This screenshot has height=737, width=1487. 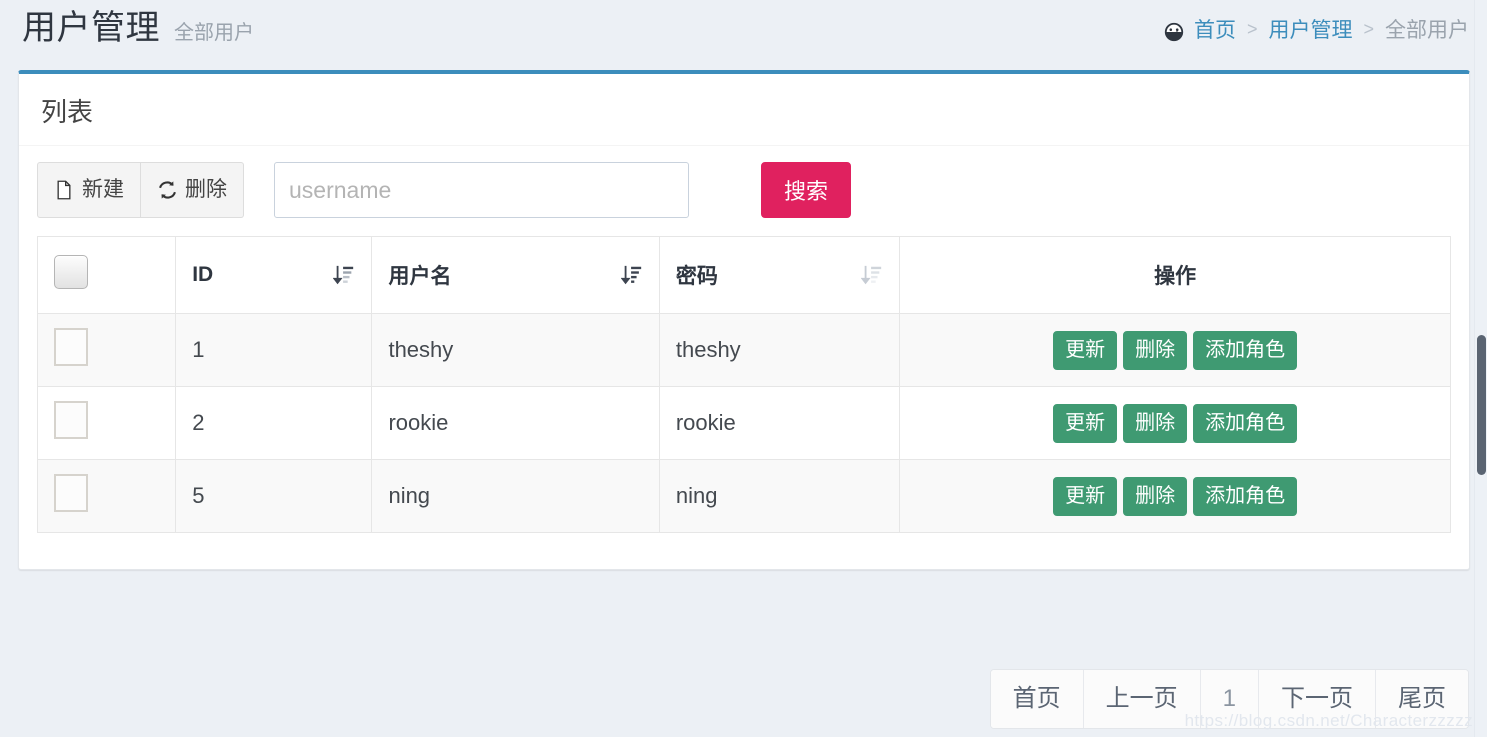 I want to click on page-title: 用户管理, so click(x=91, y=28).